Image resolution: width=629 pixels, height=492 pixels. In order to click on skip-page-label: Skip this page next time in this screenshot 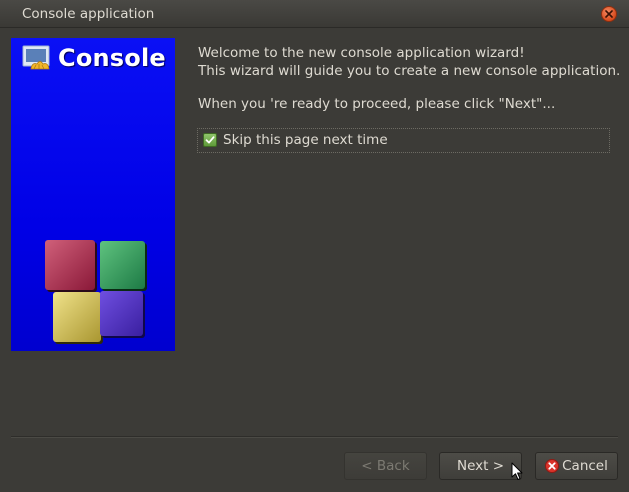, I will do `click(305, 140)`.